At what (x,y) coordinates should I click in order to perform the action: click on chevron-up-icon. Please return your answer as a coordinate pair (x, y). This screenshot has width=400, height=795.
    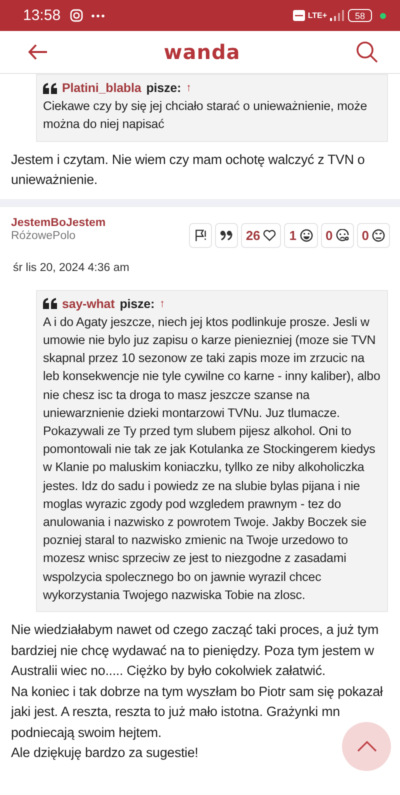
    Looking at the image, I should click on (366, 746).